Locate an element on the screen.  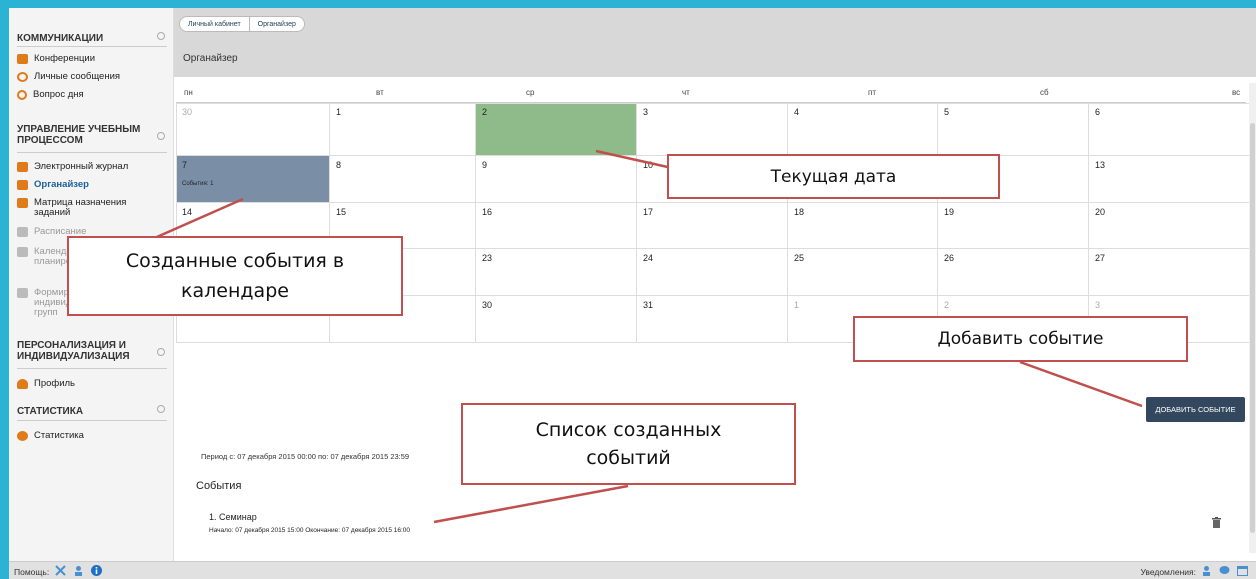
scrollbar is located at coordinates (1252, 318).